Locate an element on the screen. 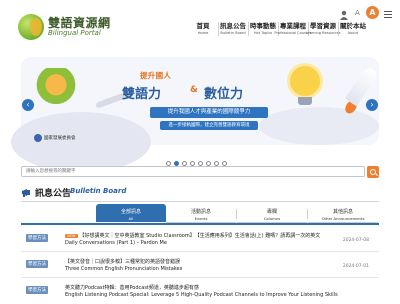 Image resolution: width=400 pixels, height=304 pixels. new-badge: NEW is located at coordinates (71, 236).